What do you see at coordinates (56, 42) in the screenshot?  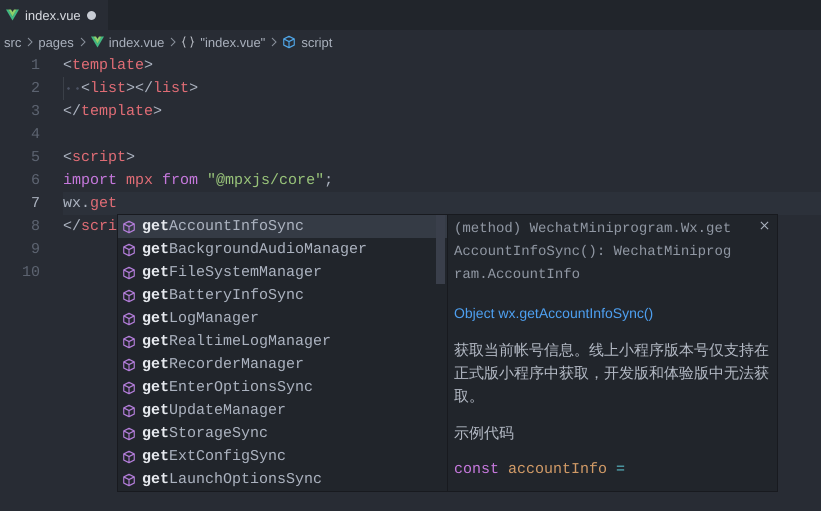 I see `breadcrumb-item: pages` at bounding box center [56, 42].